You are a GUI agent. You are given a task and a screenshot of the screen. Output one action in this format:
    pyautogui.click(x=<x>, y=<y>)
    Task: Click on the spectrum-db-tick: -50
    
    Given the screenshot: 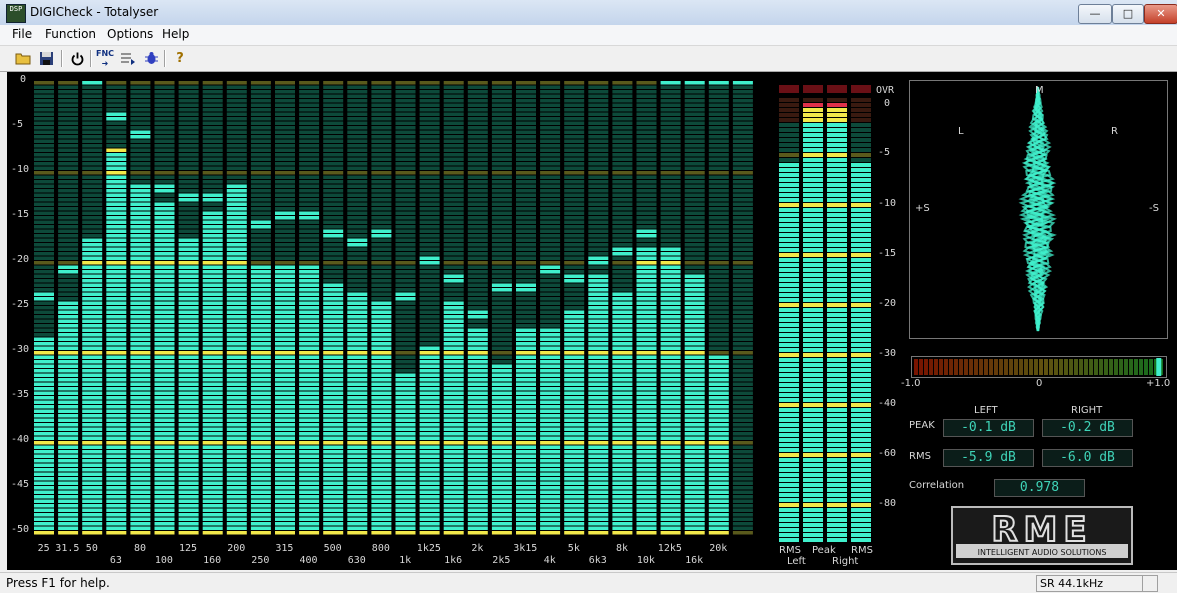 What is the action you would take?
    pyautogui.click(x=20, y=529)
    